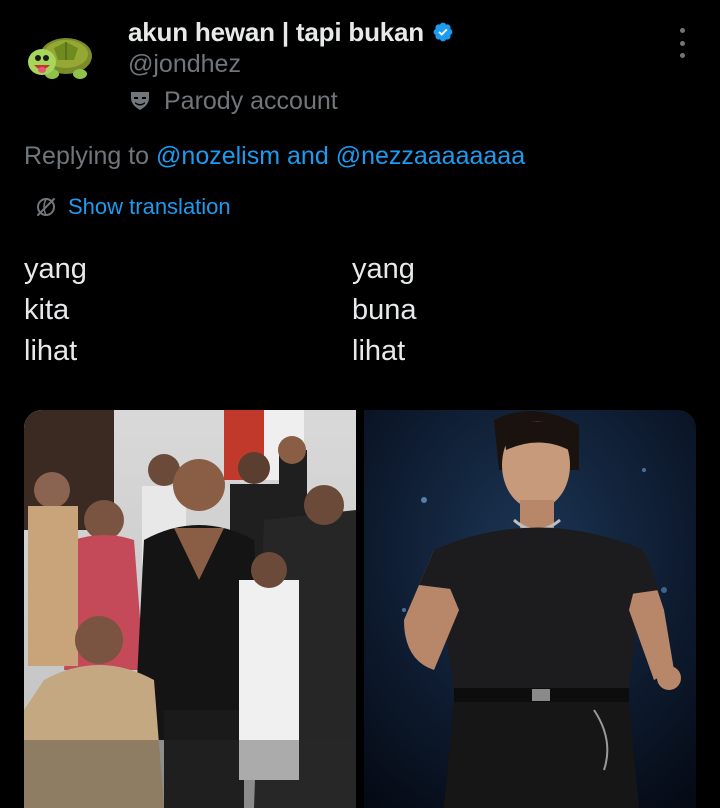  What do you see at coordinates (308, 156) in the screenshot?
I see `replying-joiner: and` at bounding box center [308, 156].